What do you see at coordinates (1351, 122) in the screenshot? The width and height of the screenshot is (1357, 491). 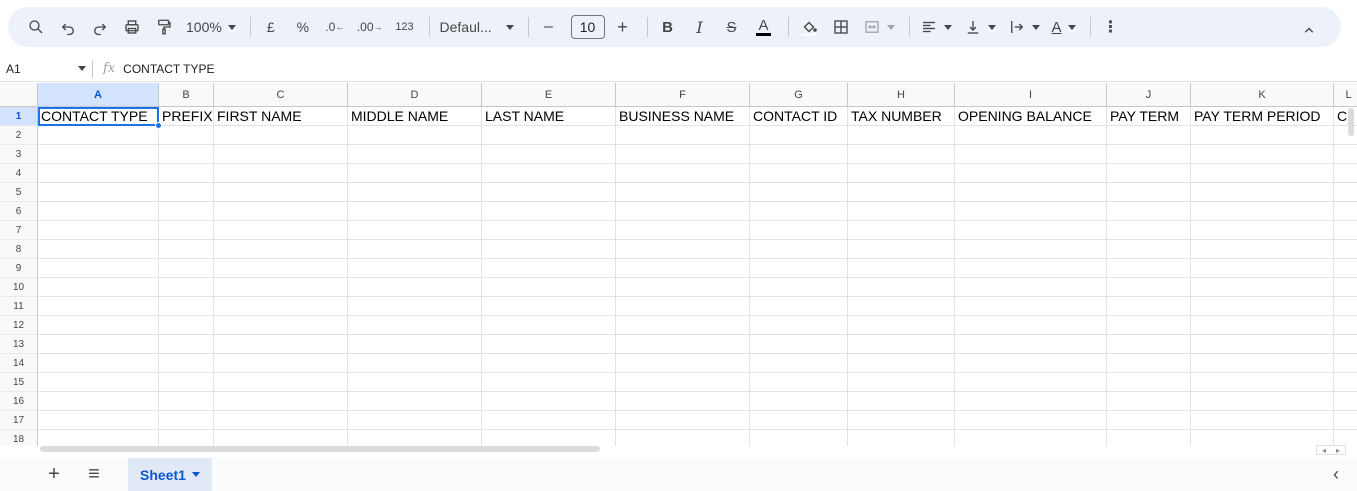 I see `scrollbar-thumb` at bounding box center [1351, 122].